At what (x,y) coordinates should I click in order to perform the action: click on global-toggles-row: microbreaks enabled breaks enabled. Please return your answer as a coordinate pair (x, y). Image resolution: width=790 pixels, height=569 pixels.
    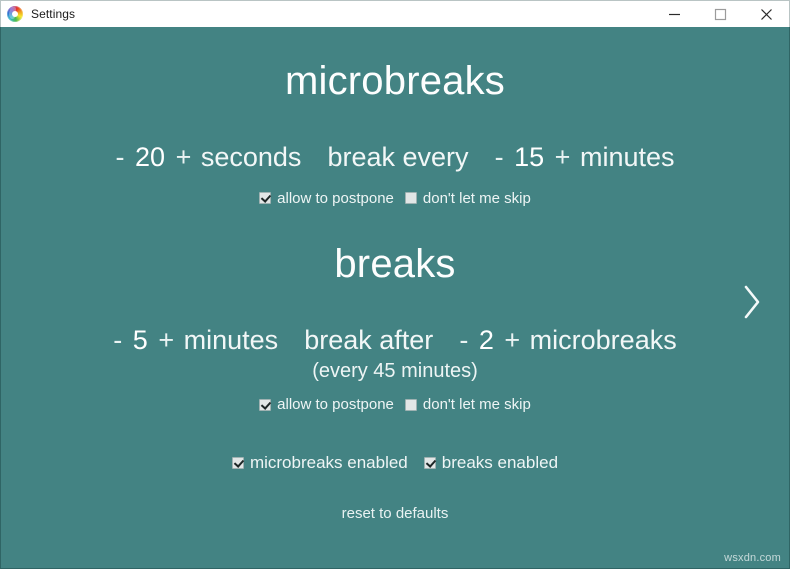
    Looking at the image, I should click on (395, 463).